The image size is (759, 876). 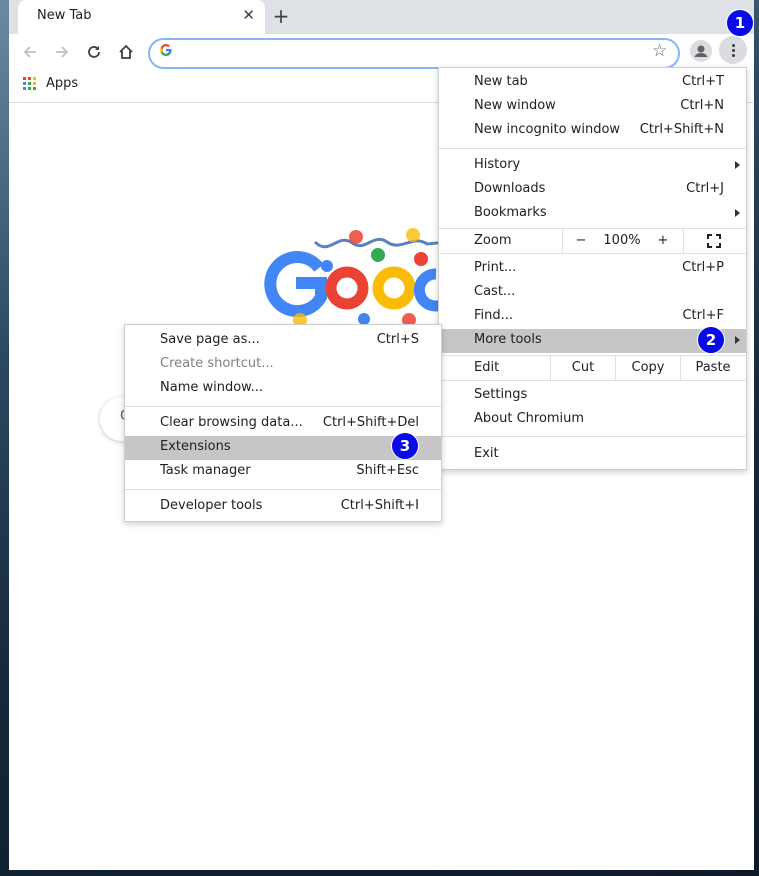 What do you see at coordinates (622, 240) in the screenshot?
I see `zoom-level: 100%` at bounding box center [622, 240].